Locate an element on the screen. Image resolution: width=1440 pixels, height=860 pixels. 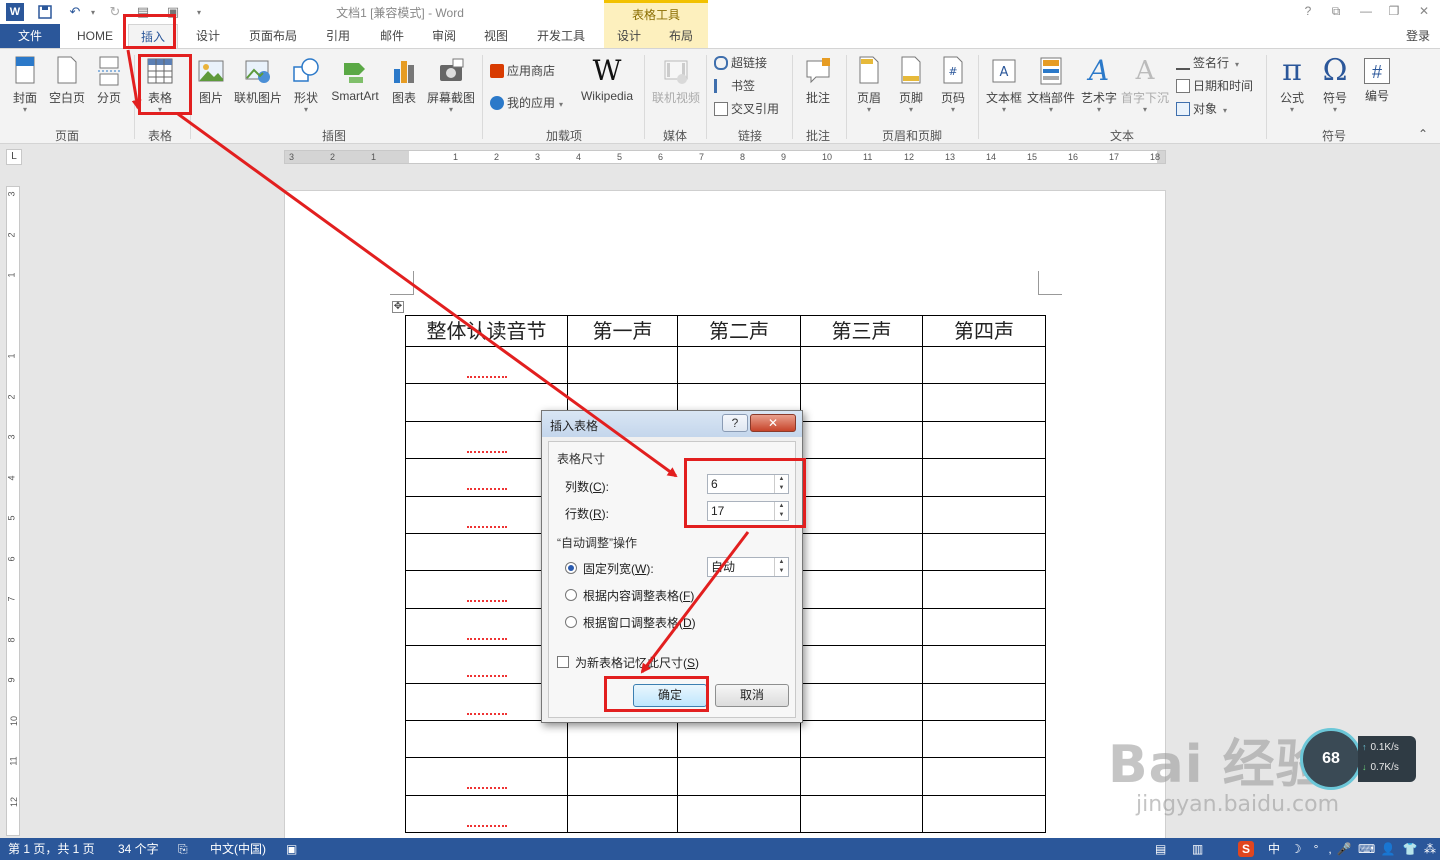
tab-view: 视图 is located at coordinates (496, 36).